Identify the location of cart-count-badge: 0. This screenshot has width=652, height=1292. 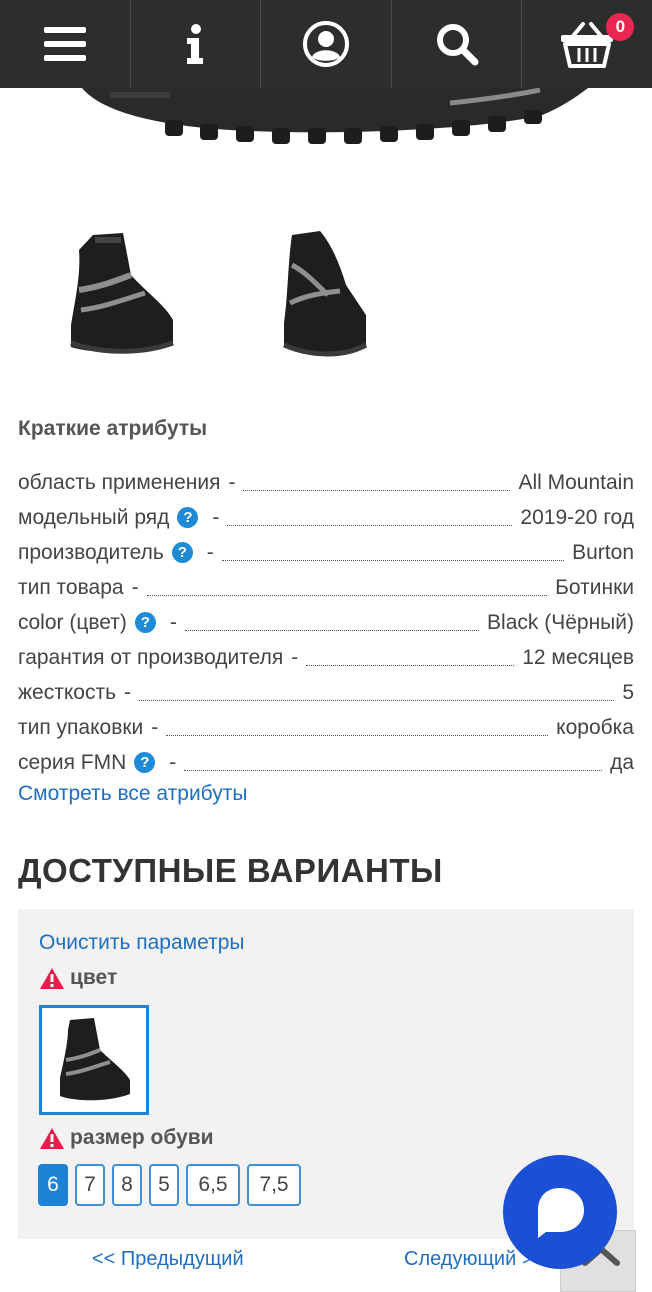
(620, 27).